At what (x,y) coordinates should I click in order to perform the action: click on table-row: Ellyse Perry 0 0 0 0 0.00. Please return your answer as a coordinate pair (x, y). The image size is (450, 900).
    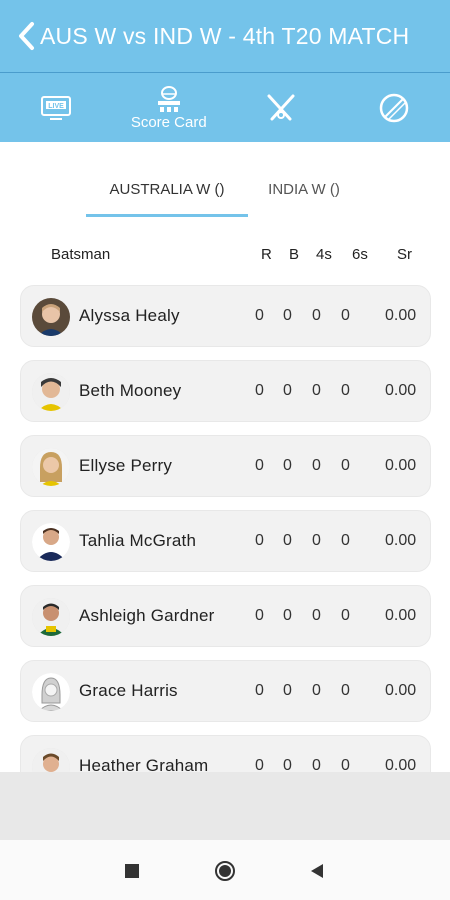
    Looking at the image, I should click on (225, 466).